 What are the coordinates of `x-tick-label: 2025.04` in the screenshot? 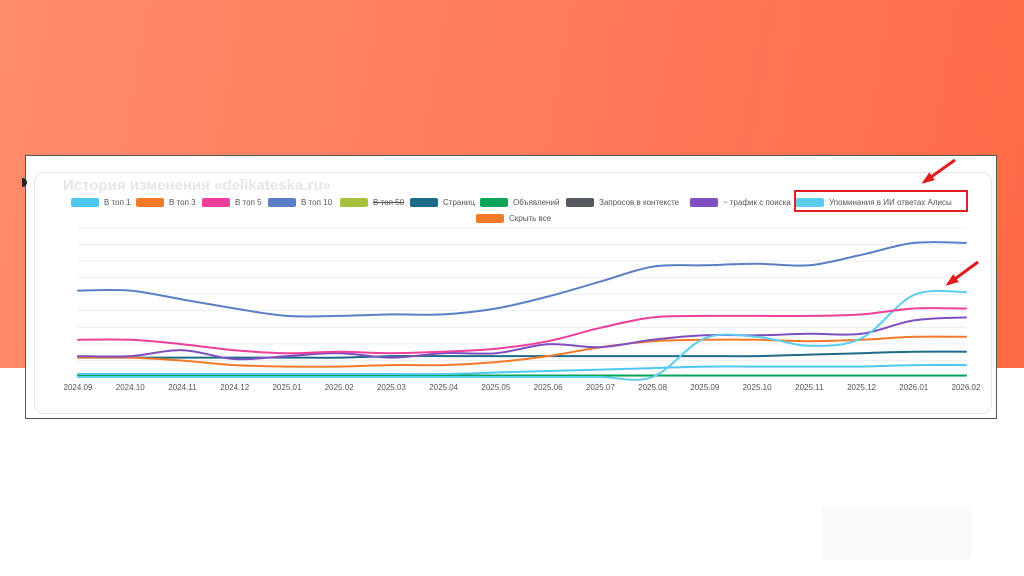 It's located at (443, 387).